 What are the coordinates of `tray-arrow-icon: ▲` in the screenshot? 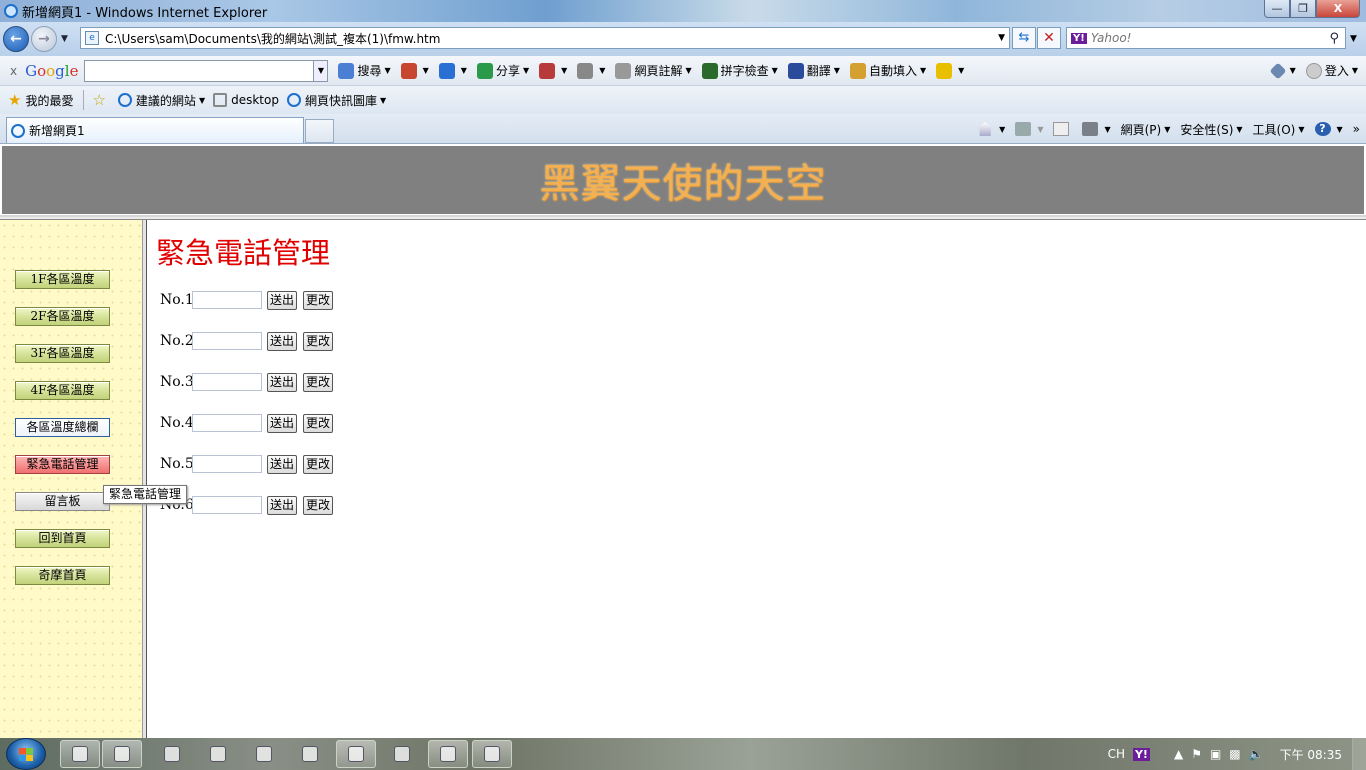 It's located at (1178, 754).